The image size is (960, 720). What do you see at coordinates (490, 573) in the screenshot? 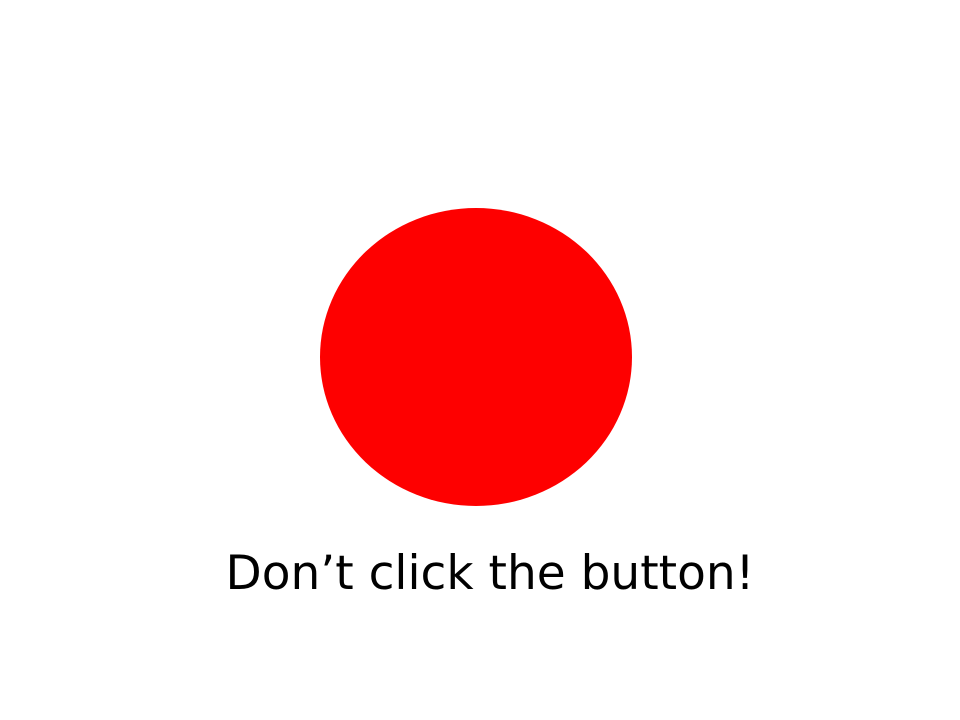
I see `slide-caption: Don’t click the button!` at bounding box center [490, 573].